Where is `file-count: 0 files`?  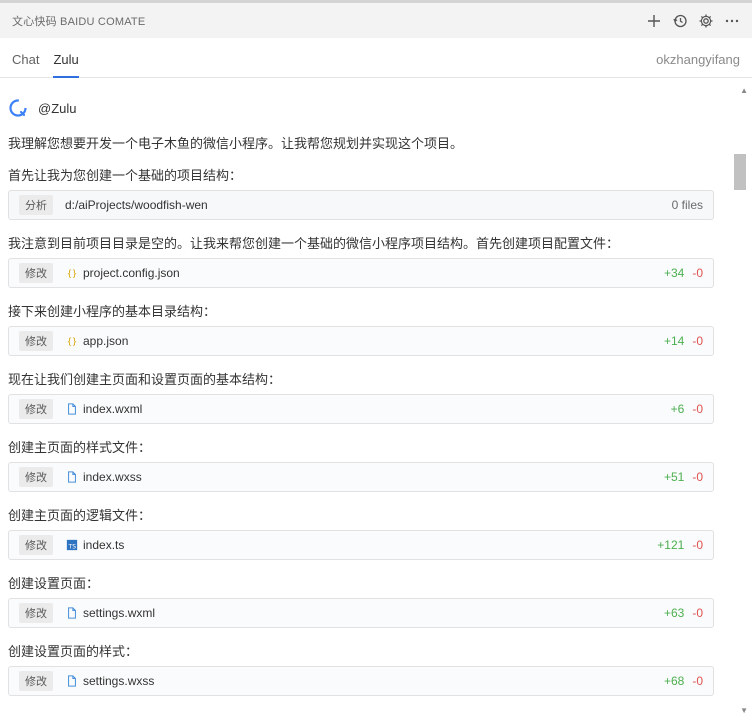 file-count: 0 files is located at coordinates (687, 205).